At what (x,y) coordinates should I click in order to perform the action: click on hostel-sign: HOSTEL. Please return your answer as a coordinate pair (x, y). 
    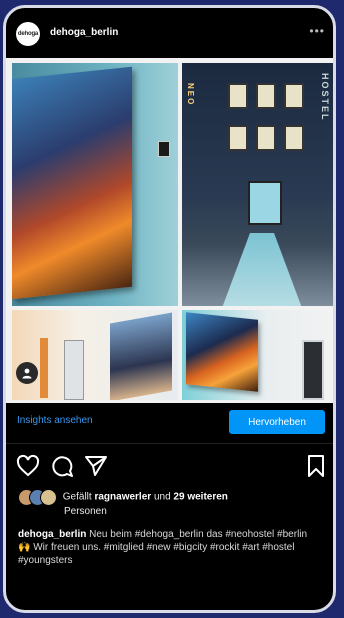
    Looking at the image, I should click on (325, 97).